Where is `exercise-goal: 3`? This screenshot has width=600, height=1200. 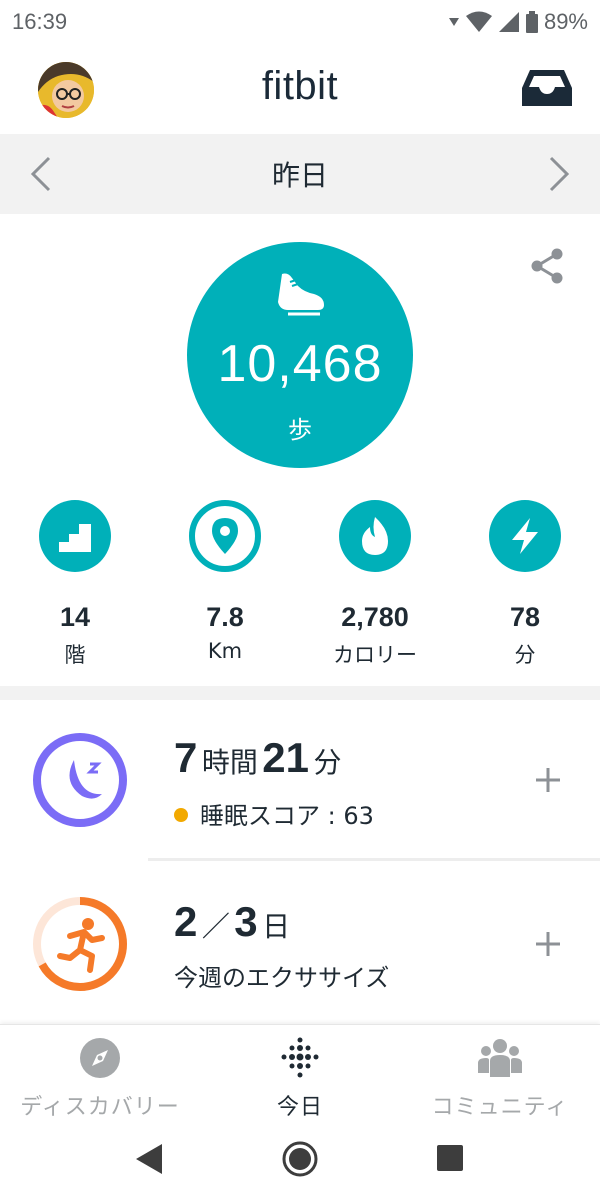
exercise-goal: 3 is located at coordinates (246, 921).